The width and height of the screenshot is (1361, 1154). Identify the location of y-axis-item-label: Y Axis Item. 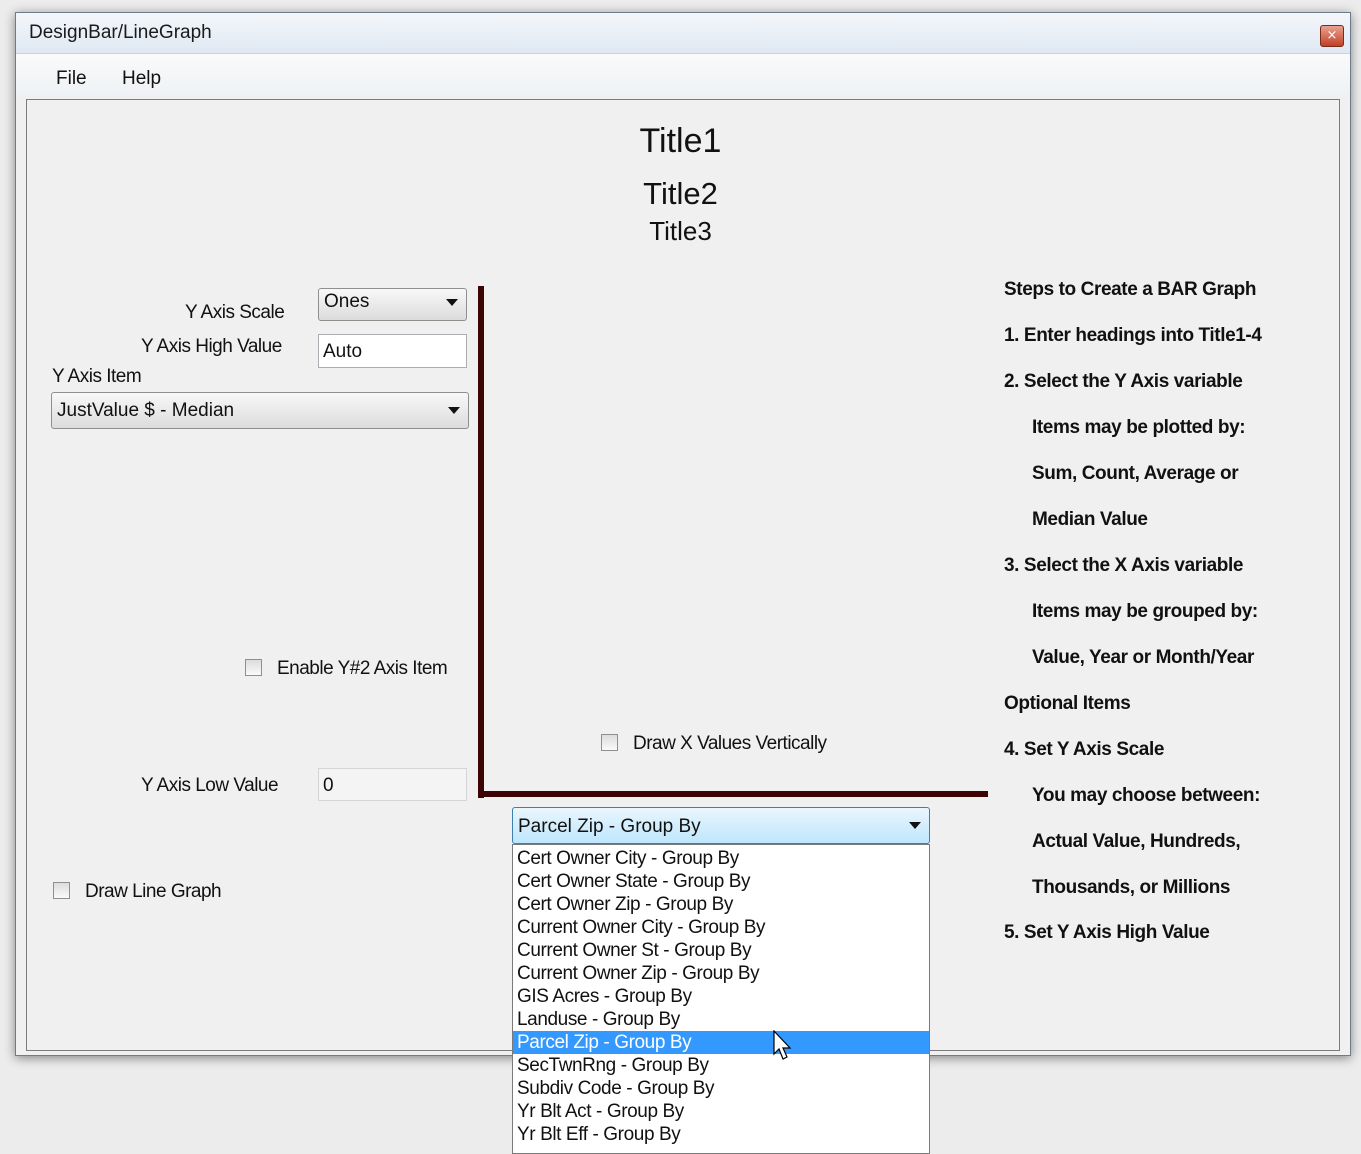
(97, 376).